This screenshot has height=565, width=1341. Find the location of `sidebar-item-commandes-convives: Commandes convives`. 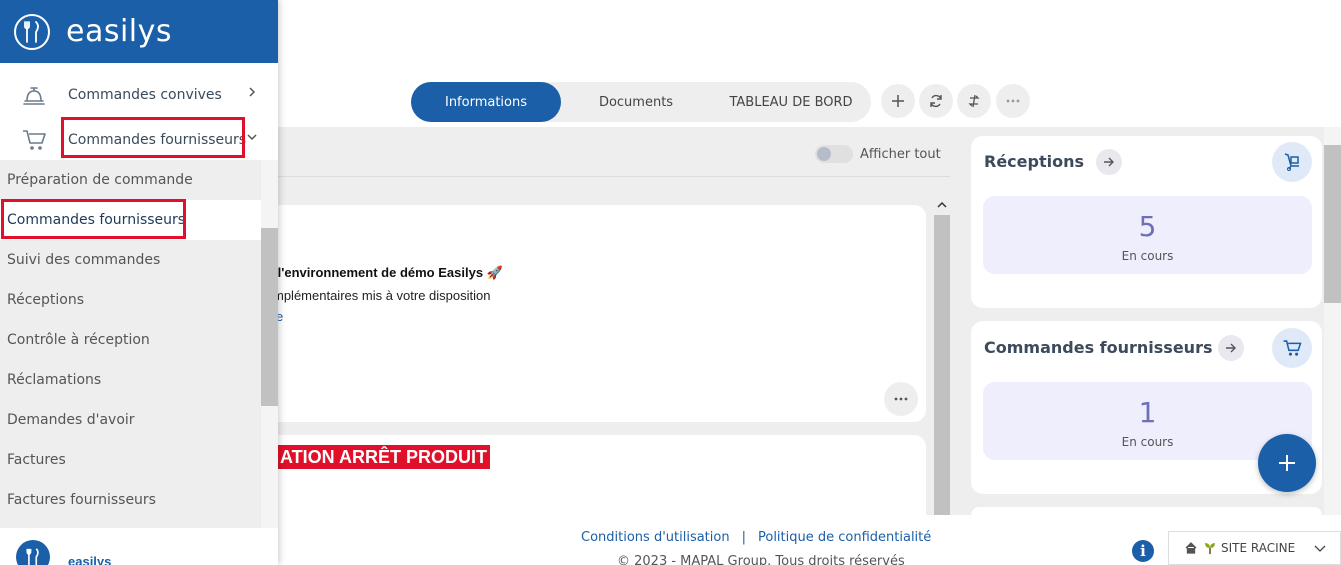

sidebar-item-commandes-convives: Commandes convives is located at coordinates (139, 94).